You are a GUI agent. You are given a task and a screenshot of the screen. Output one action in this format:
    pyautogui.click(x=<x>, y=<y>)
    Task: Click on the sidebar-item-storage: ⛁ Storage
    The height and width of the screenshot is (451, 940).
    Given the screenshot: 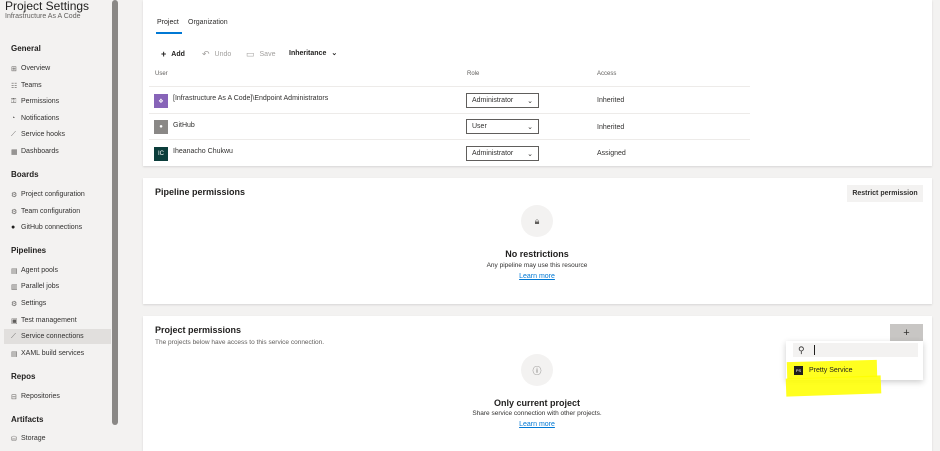 What is the action you would take?
    pyautogui.click(x=61, y=438)
    